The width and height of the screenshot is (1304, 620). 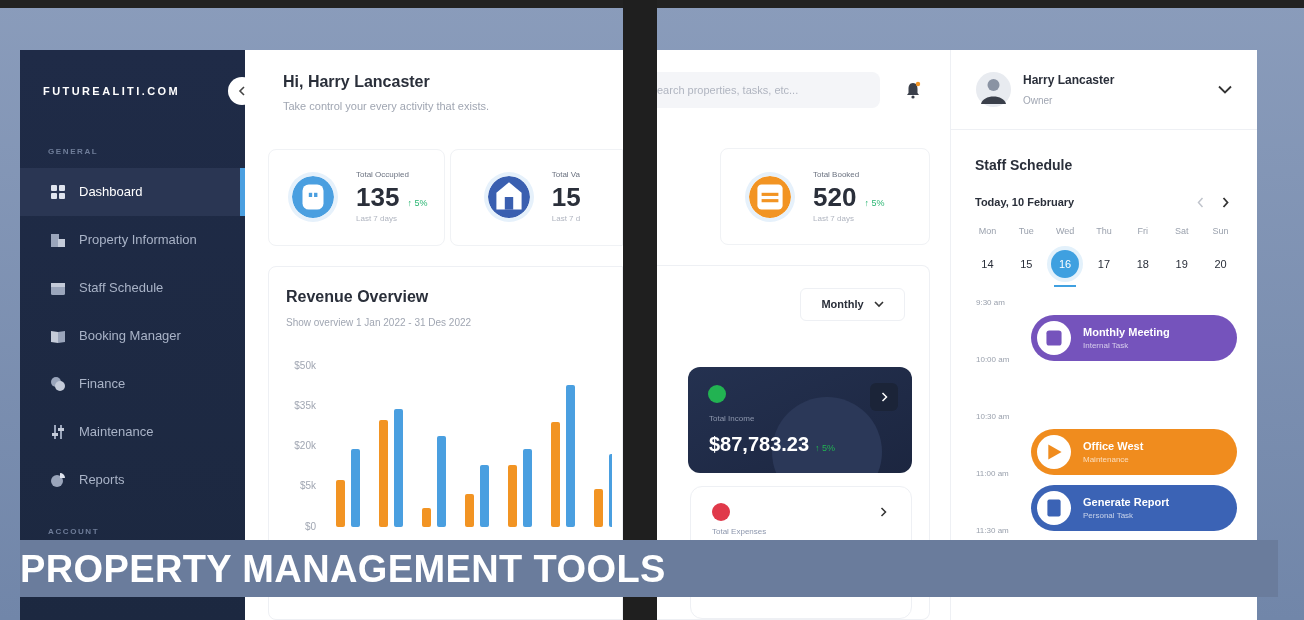 What do you see at coordinates (732, 419) in the screenshot?
I see `income-label: Total Income` at bounding box center [732, 419].